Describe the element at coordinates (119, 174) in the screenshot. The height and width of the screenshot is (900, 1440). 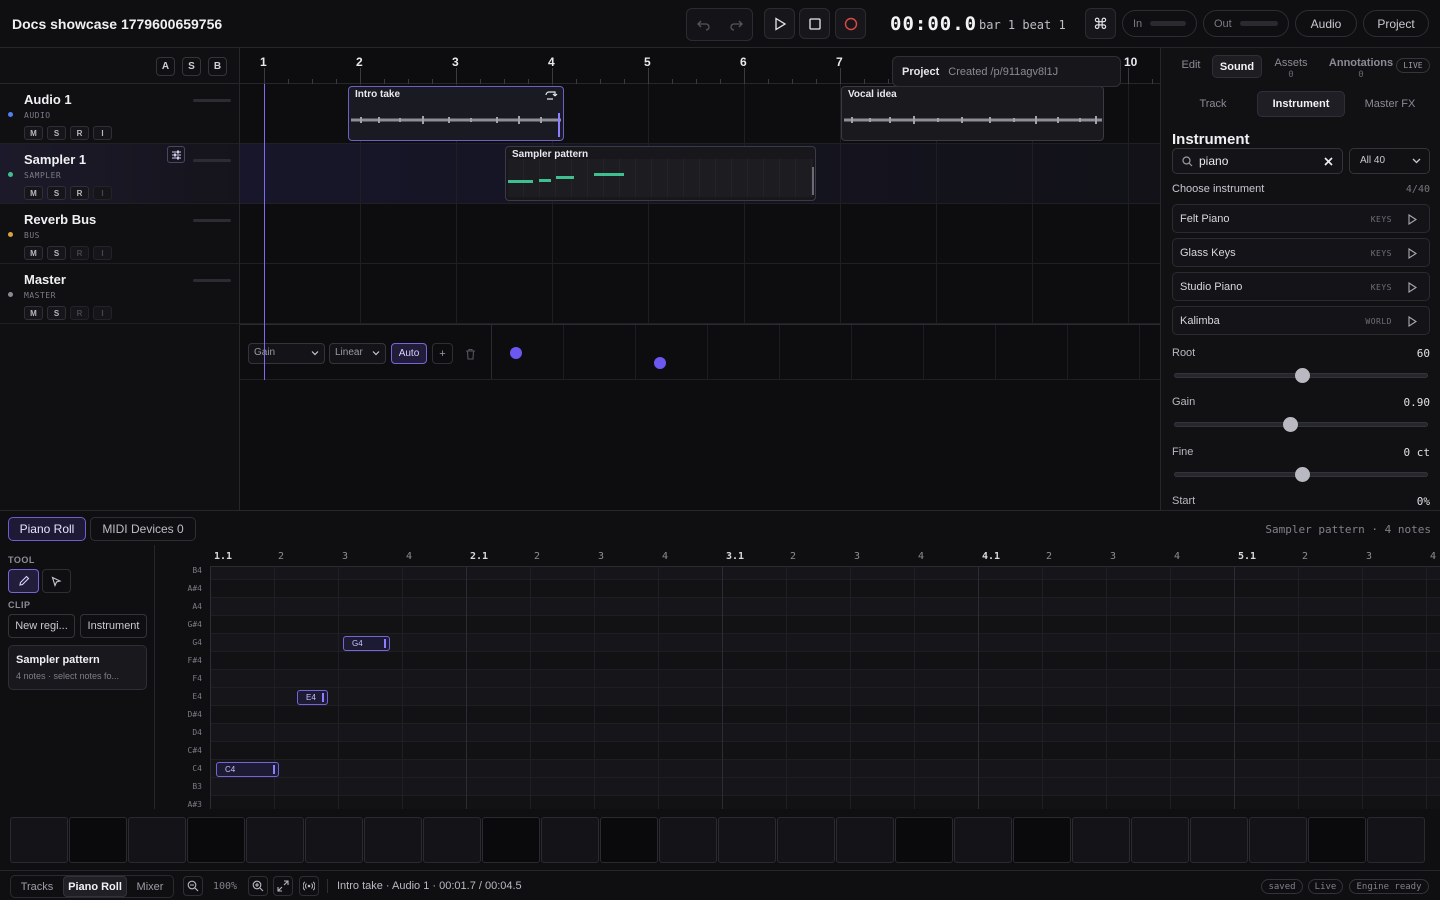
I see `track-row: Sampler 1 SAMPLER MSRI` at that location.